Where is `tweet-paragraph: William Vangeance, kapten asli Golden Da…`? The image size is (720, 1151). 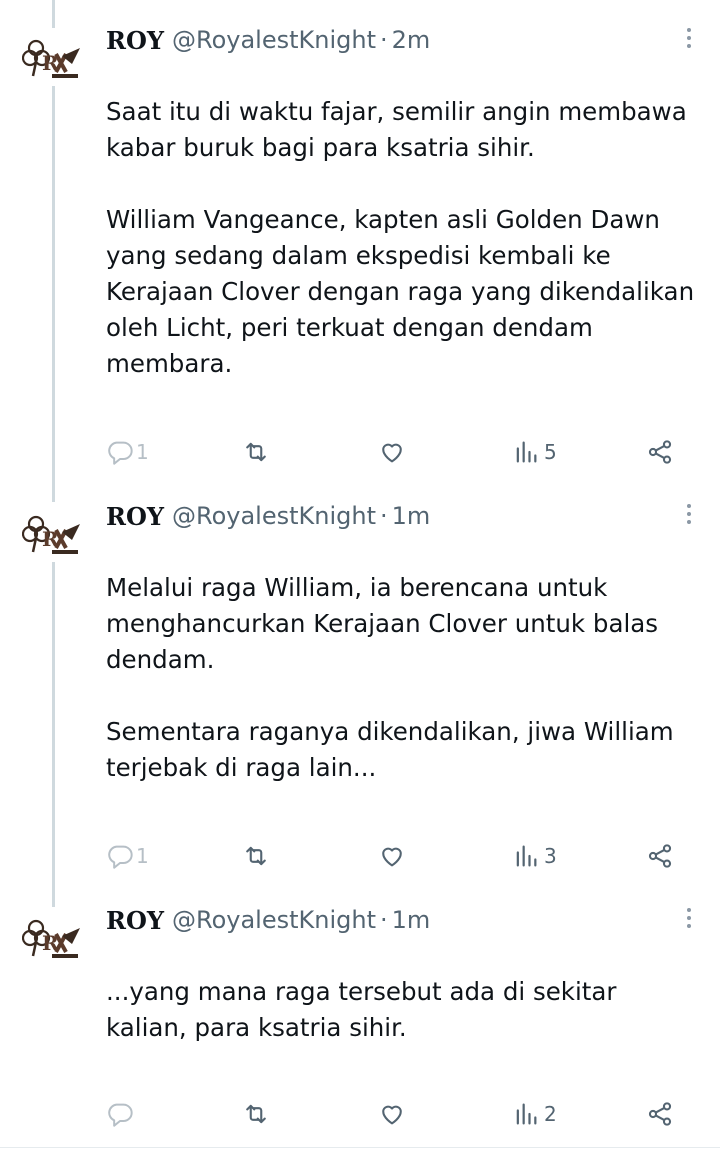
tweet-paragraph: William Vangeance, kapten asli Golden Da… is located at coordinates (400, 291).